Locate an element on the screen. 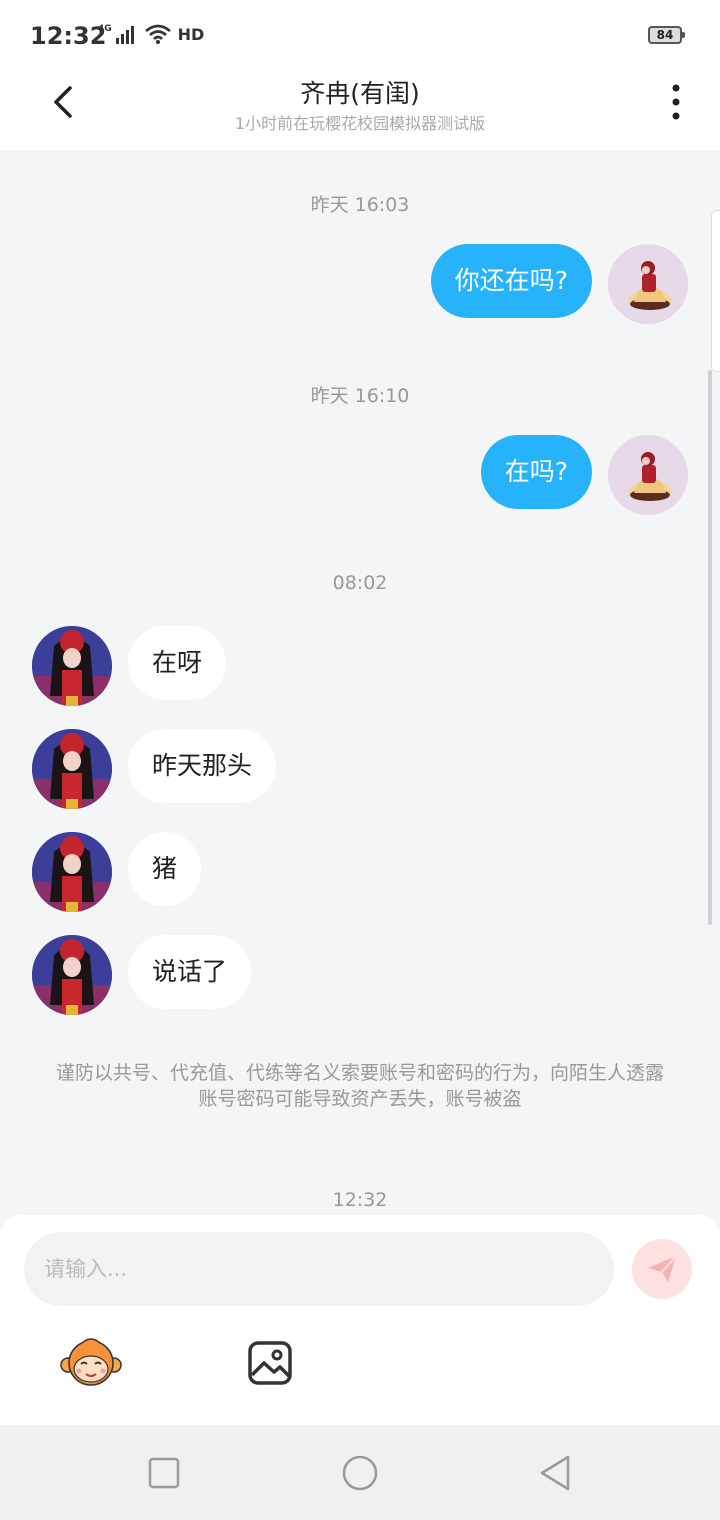  timestamp: 昨天 16:03 is located at coordinates (360, 205).